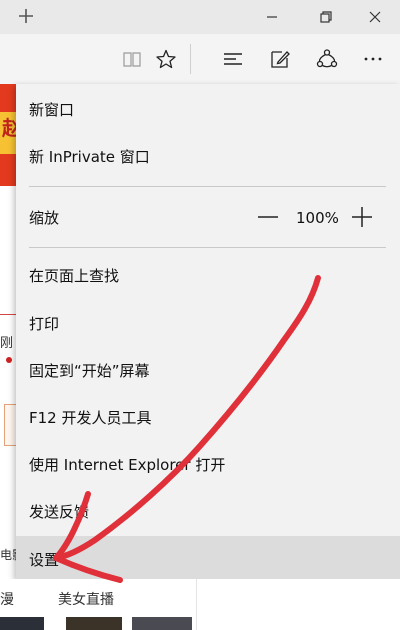 The width and height of the screenshot is (400, 630). What do you see at coordinates (272, 17) in the screenshot?
I see `minimize-icon` at bounding box center [272, 17].